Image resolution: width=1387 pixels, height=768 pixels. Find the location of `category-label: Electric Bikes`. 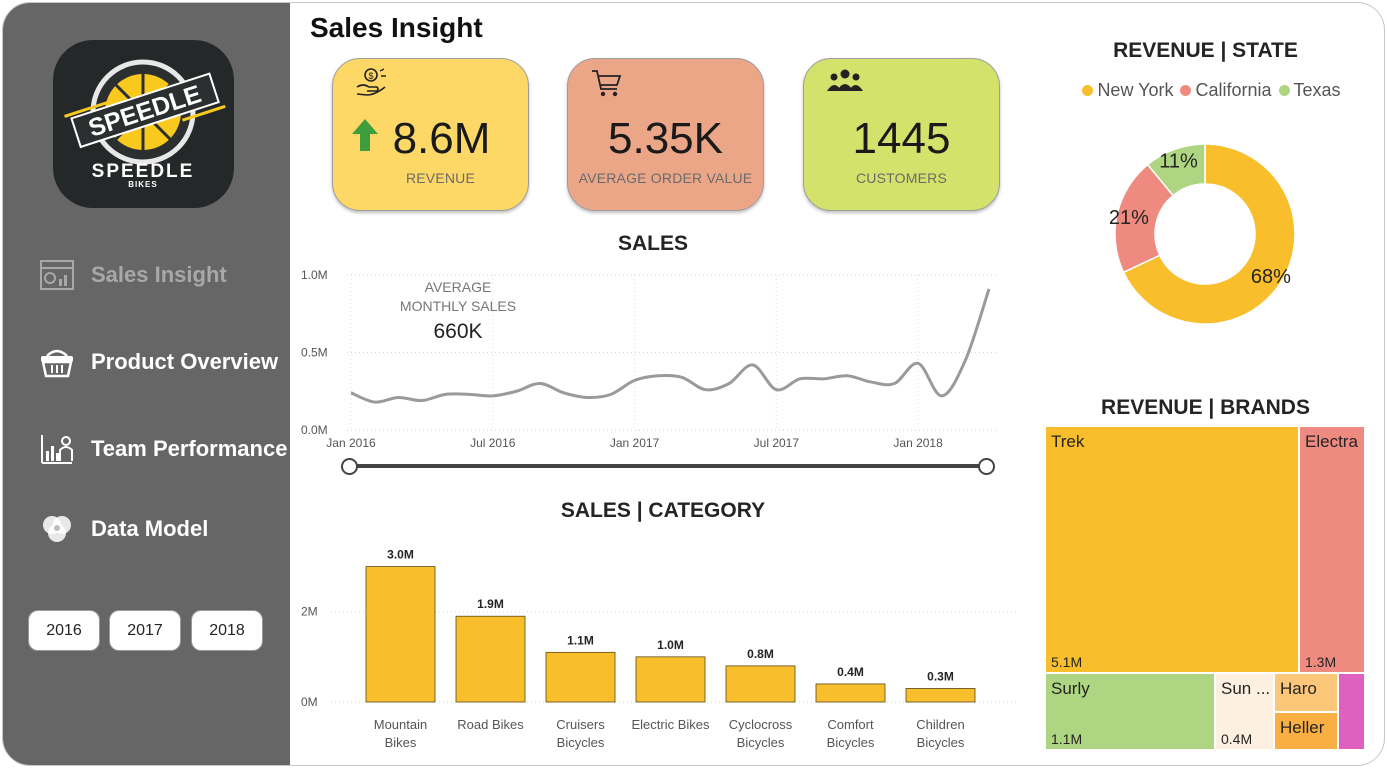

category-label: Electric Bikes is located at coordinates (670, 724).